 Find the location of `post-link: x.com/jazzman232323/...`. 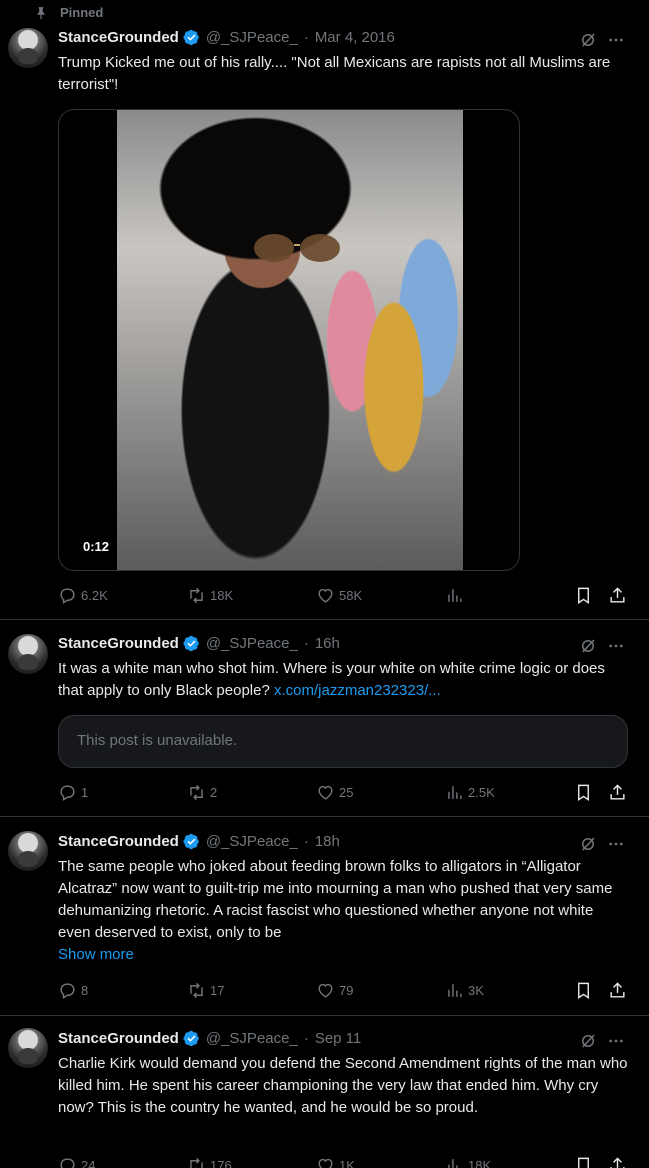

post-link: x.com/jazzman232323/... is located at coordinates (357, 690).